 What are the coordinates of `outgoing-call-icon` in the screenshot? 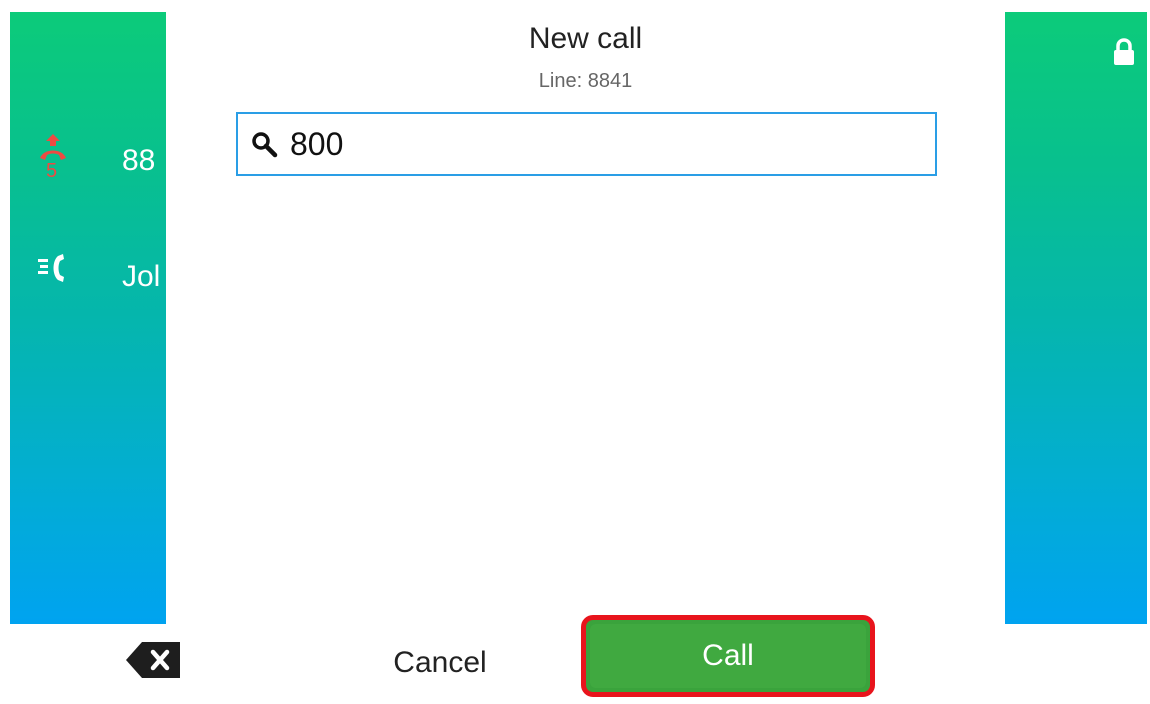 It's located at (53, 278).